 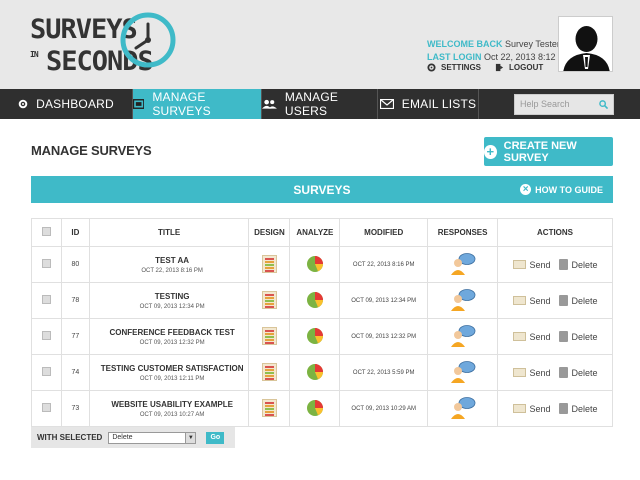 I want to click on nav-manage-users: MANAGE USERS, so click(x=320, y=104).